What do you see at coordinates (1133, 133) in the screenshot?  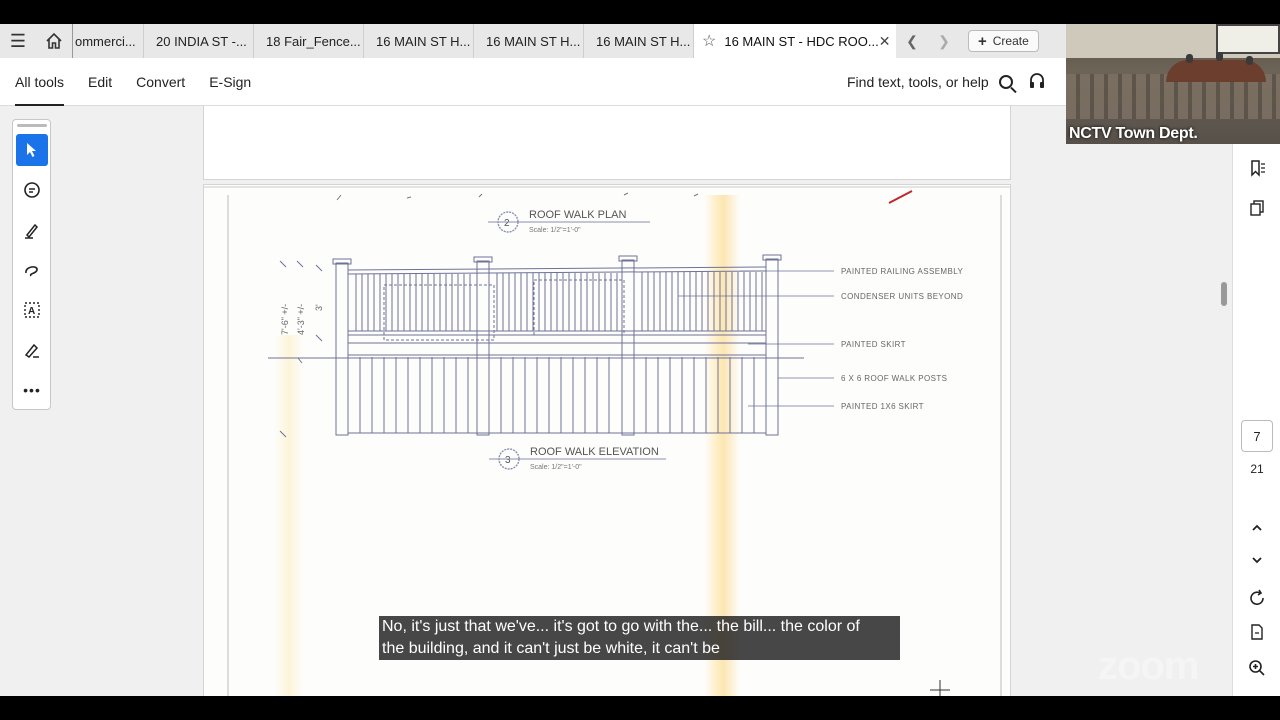 I see `video-participant-name: NCTV Town Dept.` at bounding box center [1133, 133].